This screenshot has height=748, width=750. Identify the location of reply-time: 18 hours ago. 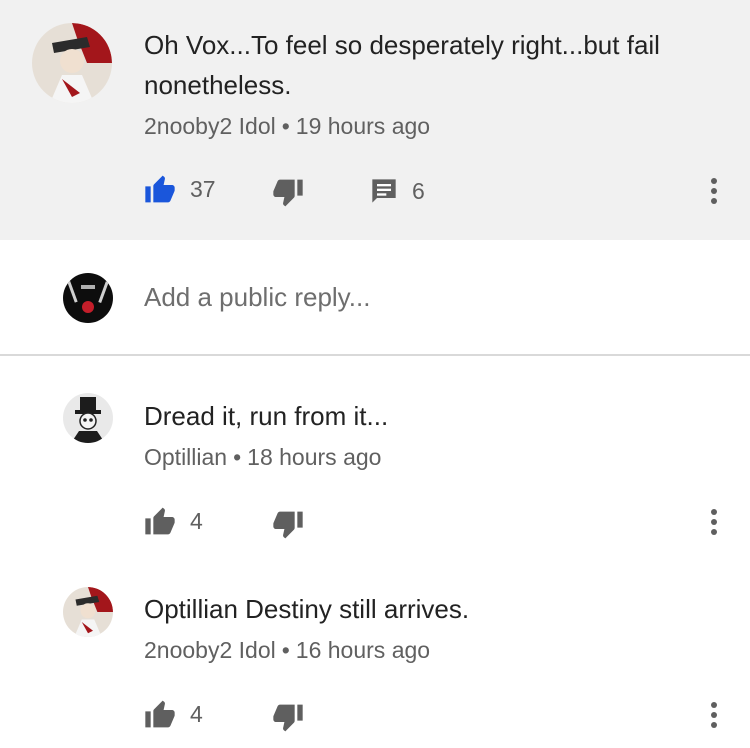
(314, 457).